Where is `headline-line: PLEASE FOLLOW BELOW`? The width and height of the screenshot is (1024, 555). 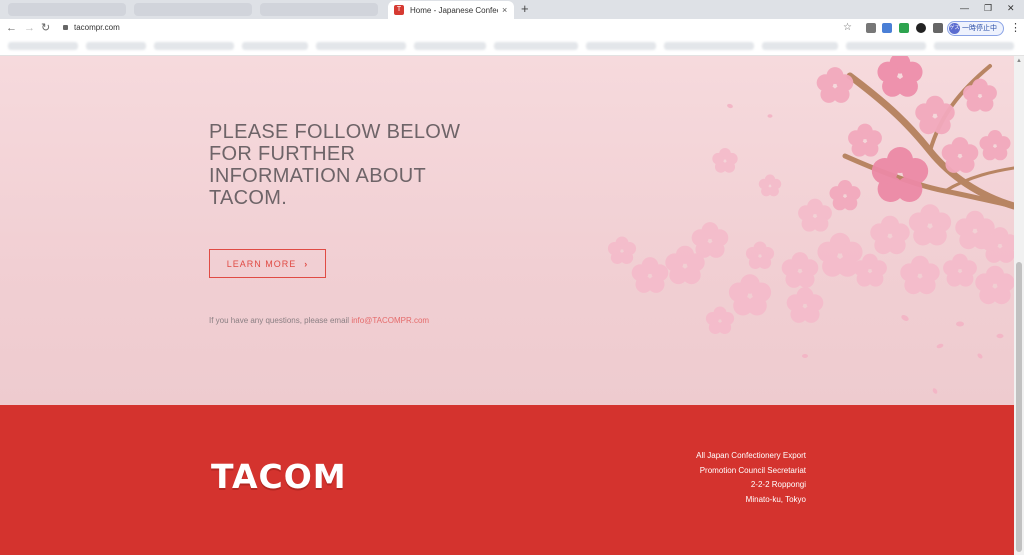 headline-line: PLEASE FOLLOW BELOW is located at coordinates (335, 132).